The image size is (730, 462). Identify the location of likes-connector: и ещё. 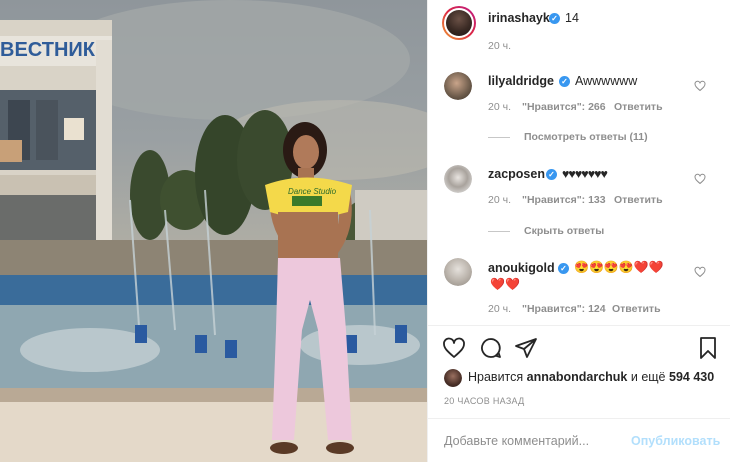
(648, 377).